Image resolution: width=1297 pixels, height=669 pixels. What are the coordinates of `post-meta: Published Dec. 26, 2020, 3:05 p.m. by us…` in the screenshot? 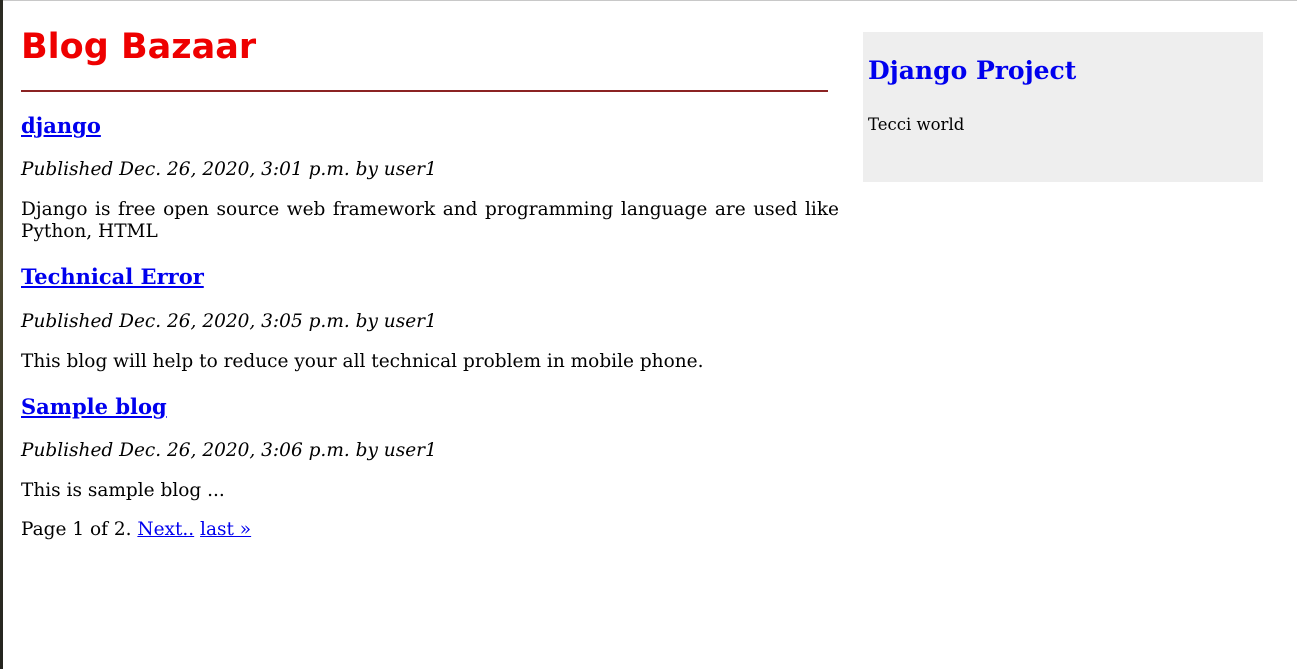 It's located at (229, 321).